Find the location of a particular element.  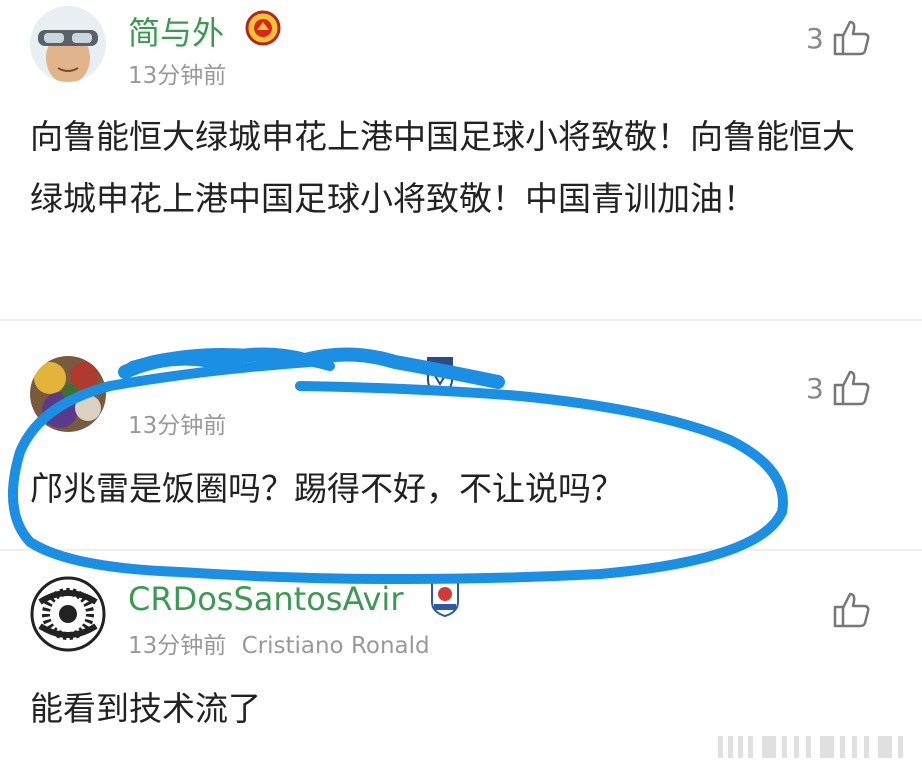

username: 简与外 is located at coordinates (176, 31).